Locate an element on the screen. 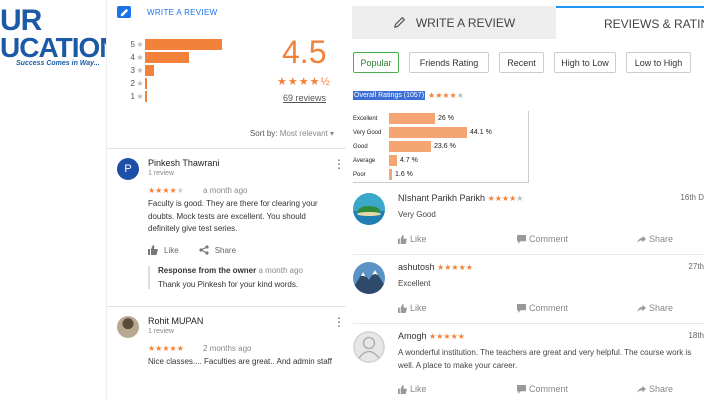 The height and width of the screenshot is (400, 704). review-time: 2 months ago is located at coordinates (227, 348).